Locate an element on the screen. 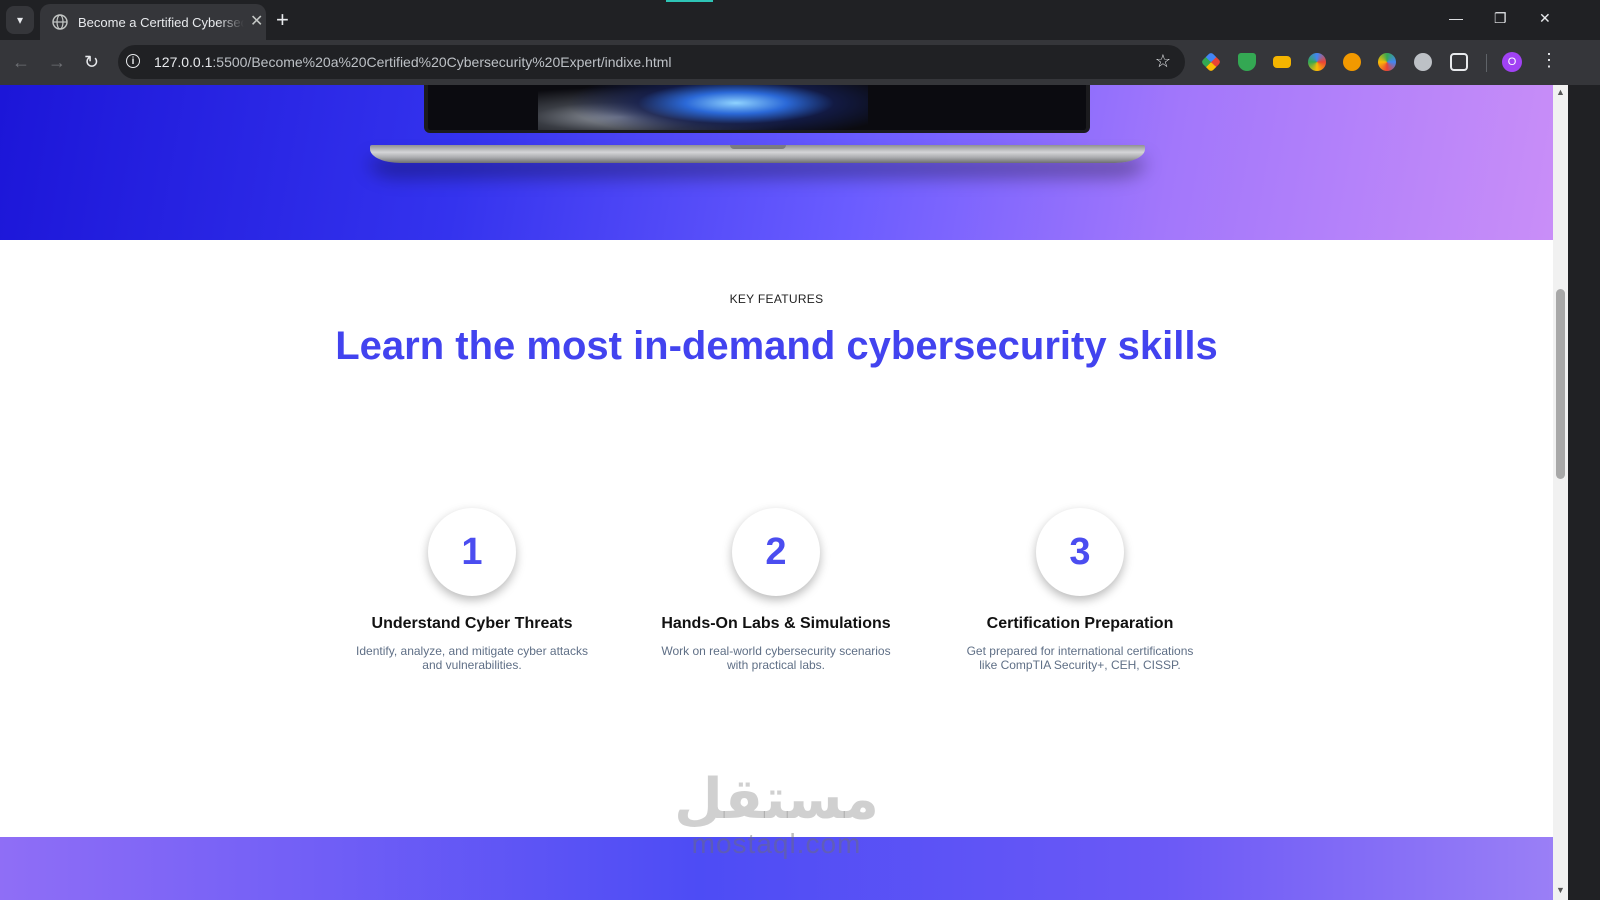 This screenshot has height=900, width=1600. puzzle-extensions-icon is located at coordinates (1459, 62).